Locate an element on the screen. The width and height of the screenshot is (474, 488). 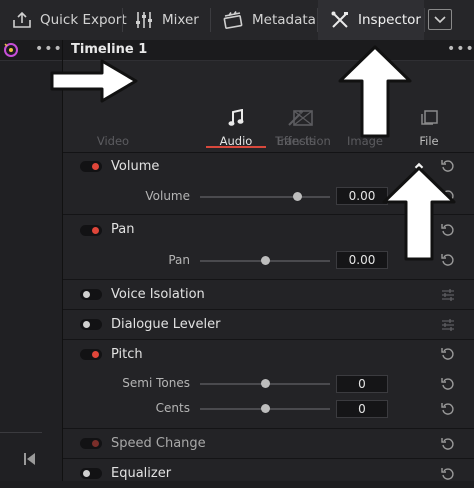
file-icon is located at coordinates (429, 117).